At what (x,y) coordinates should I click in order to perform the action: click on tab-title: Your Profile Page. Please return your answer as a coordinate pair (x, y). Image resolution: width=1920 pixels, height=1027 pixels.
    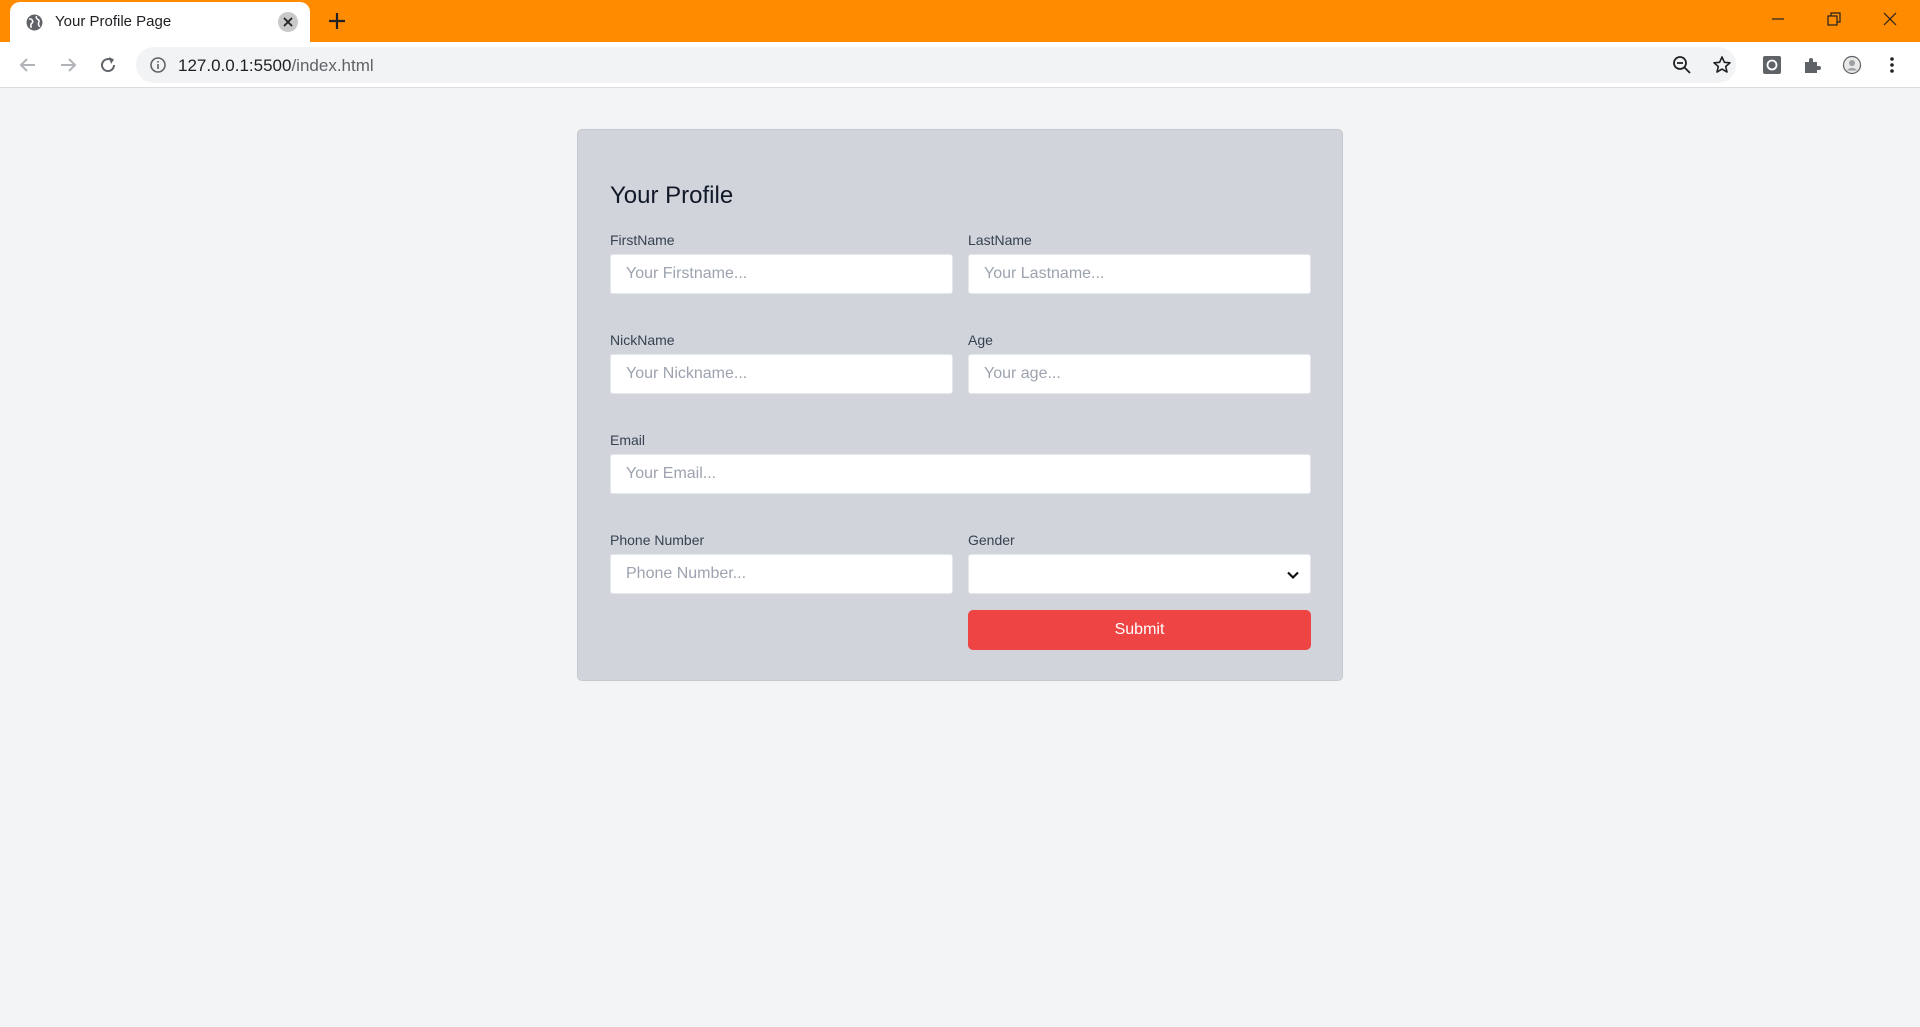
    Looking at the image, I should click on (113, 21).